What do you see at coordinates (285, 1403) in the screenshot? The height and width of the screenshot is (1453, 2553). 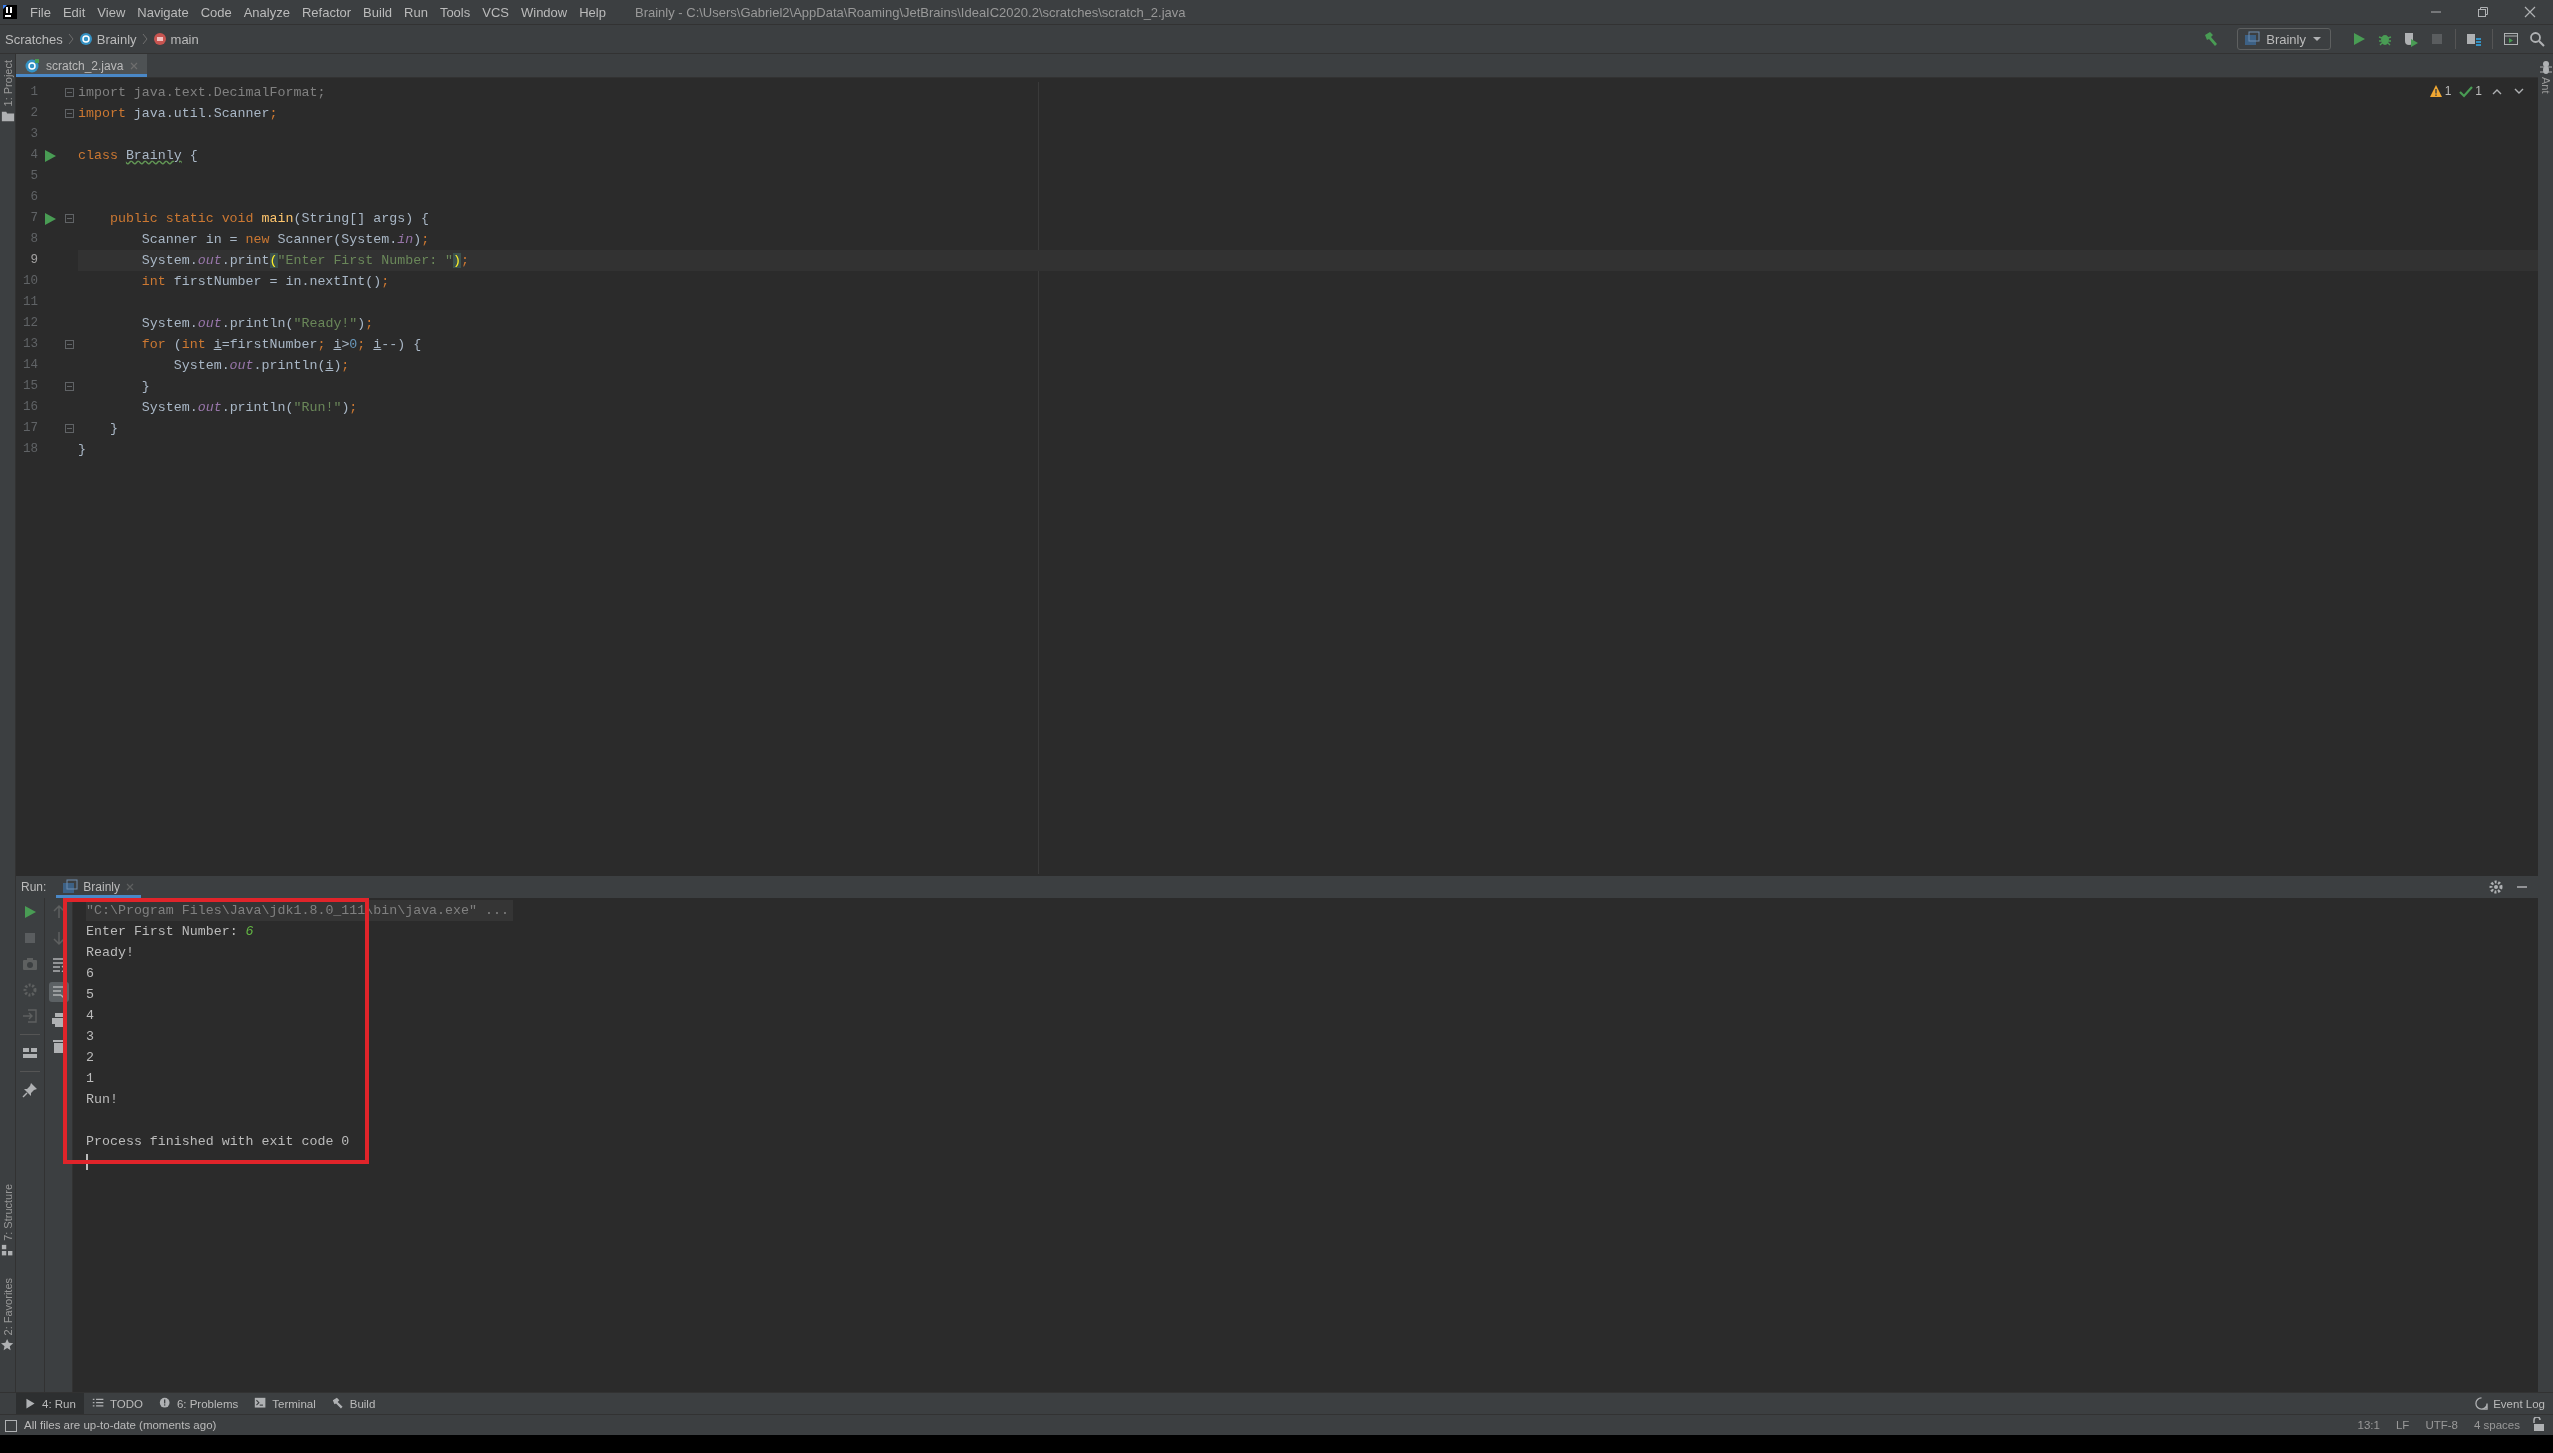 I see `tool-window-tab: Terminal` at bounding box center [285, 1403].